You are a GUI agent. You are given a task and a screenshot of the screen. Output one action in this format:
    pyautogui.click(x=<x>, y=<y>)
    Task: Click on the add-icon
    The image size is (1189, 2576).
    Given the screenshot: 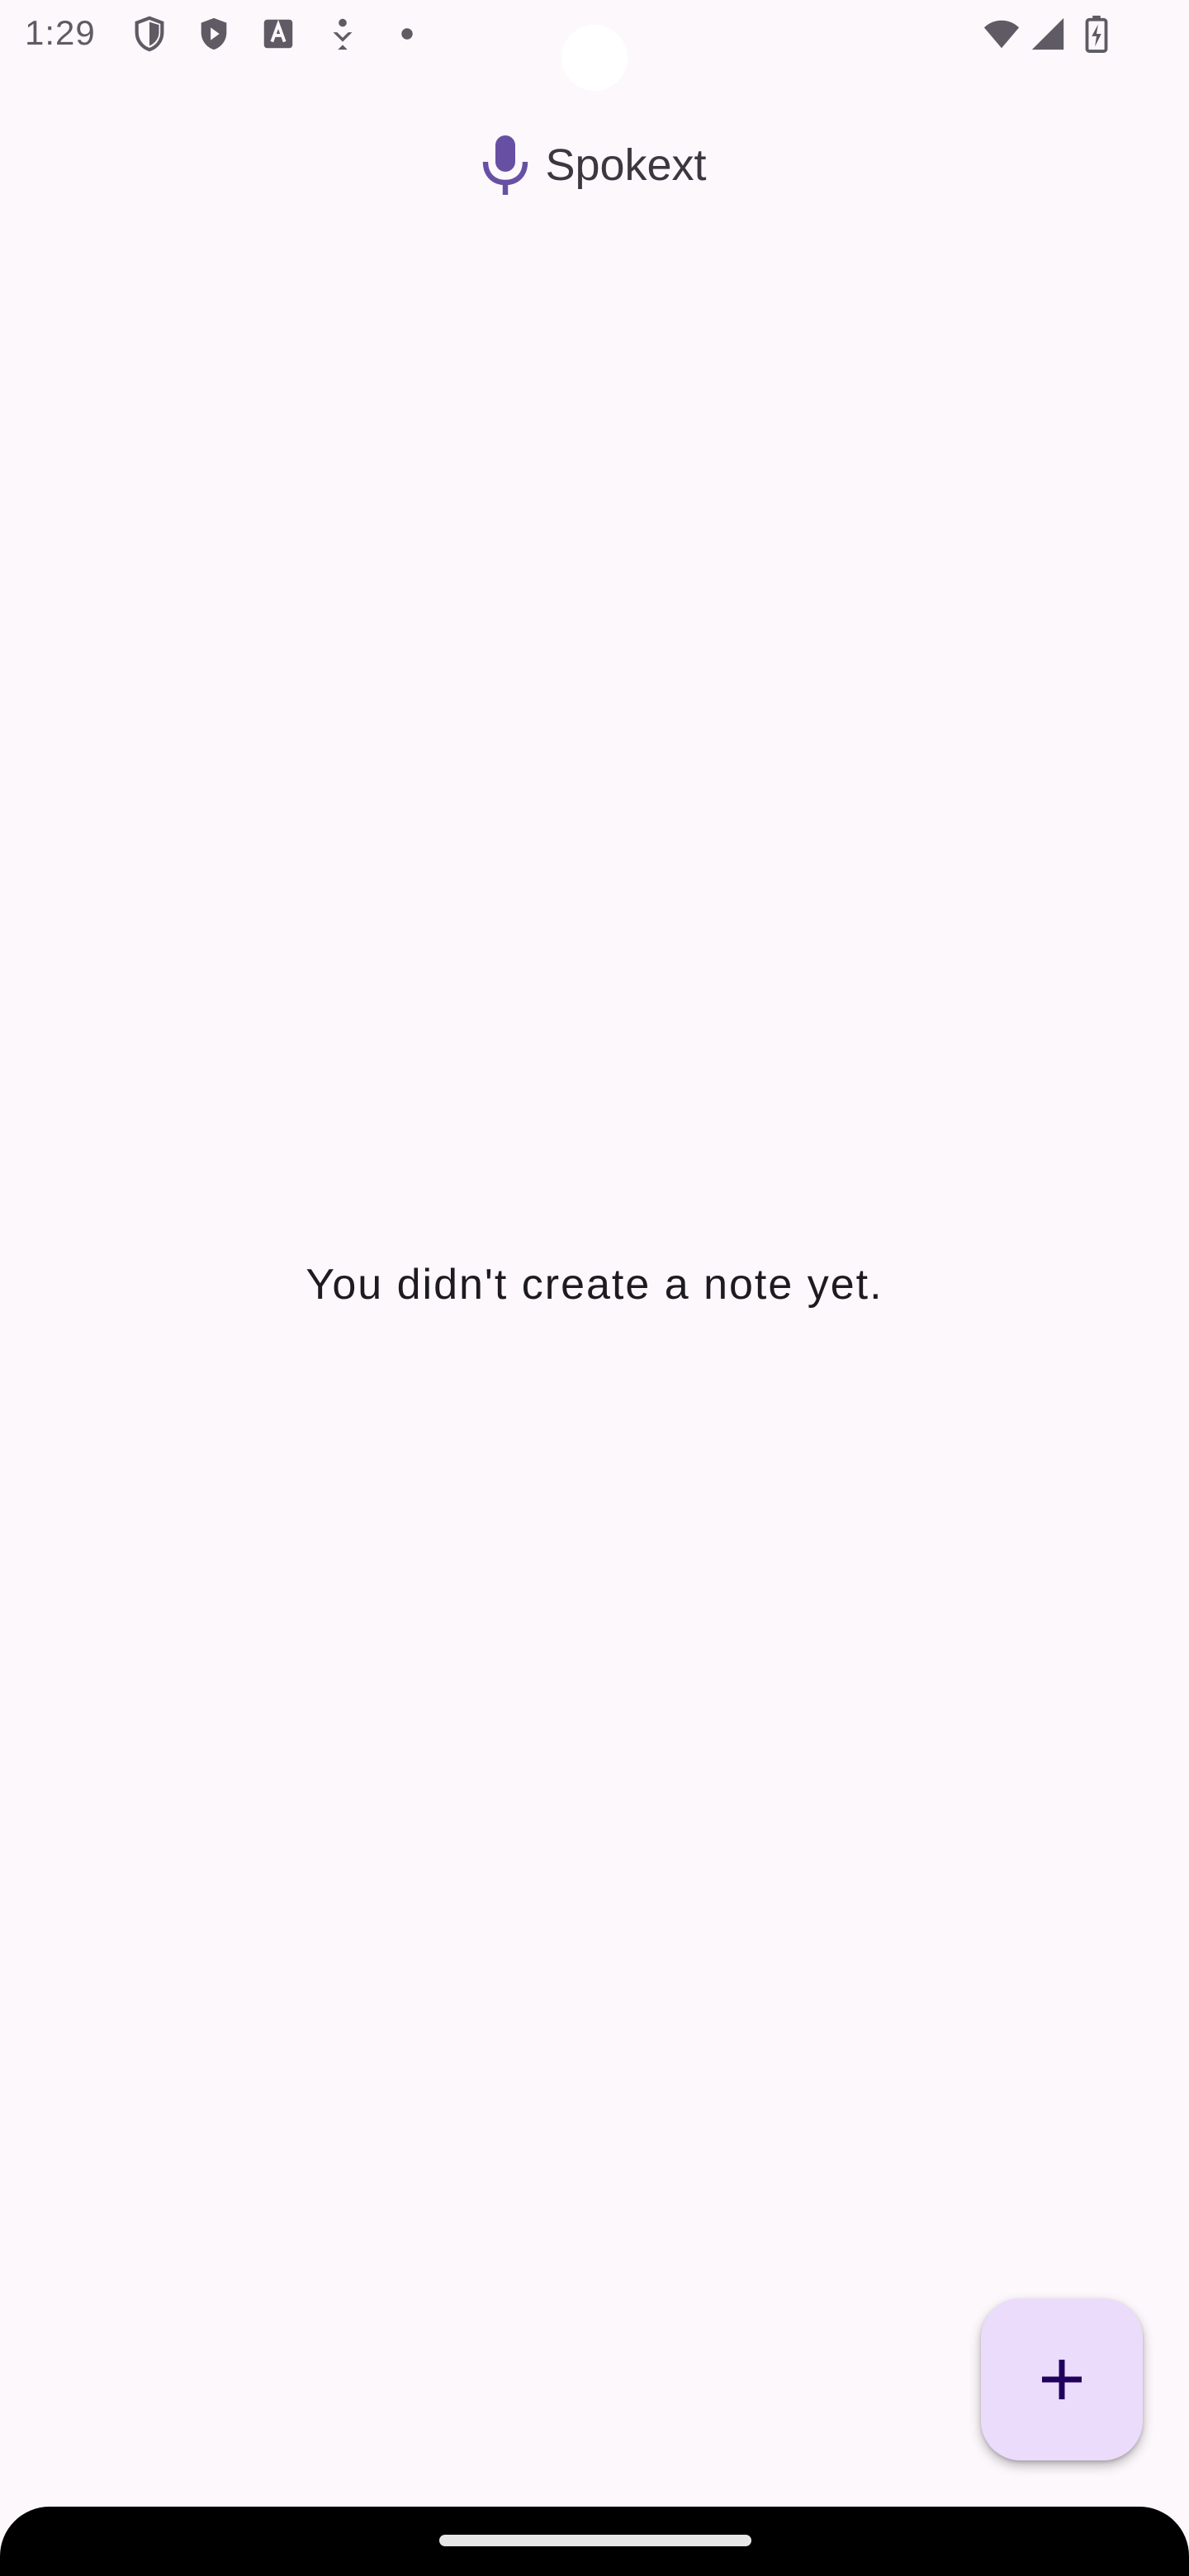 What is the action you would take?
    pyautogui.click(x=1062, y=2379)
    